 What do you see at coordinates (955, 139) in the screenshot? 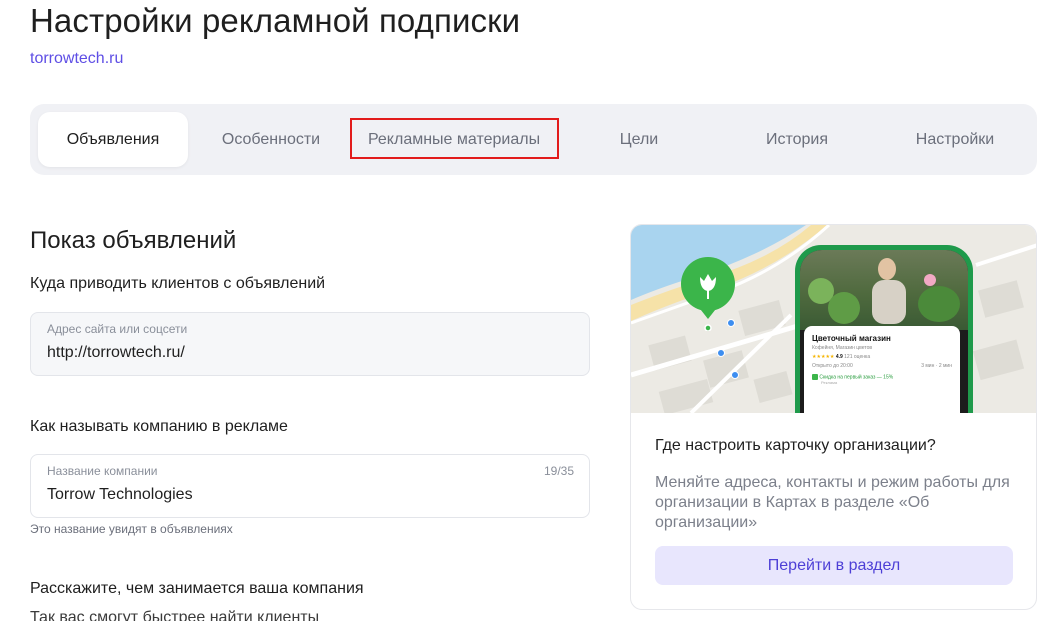
I see `tab-settings: Настройки` at bounding box center [955, 139].